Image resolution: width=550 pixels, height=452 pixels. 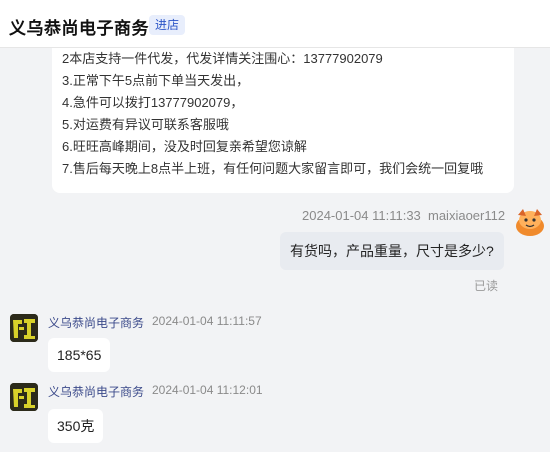 What do you see at coordinates (530, 221) in the screenshot?
I see `user-avatar-icon` at bounding box center [530, 221].